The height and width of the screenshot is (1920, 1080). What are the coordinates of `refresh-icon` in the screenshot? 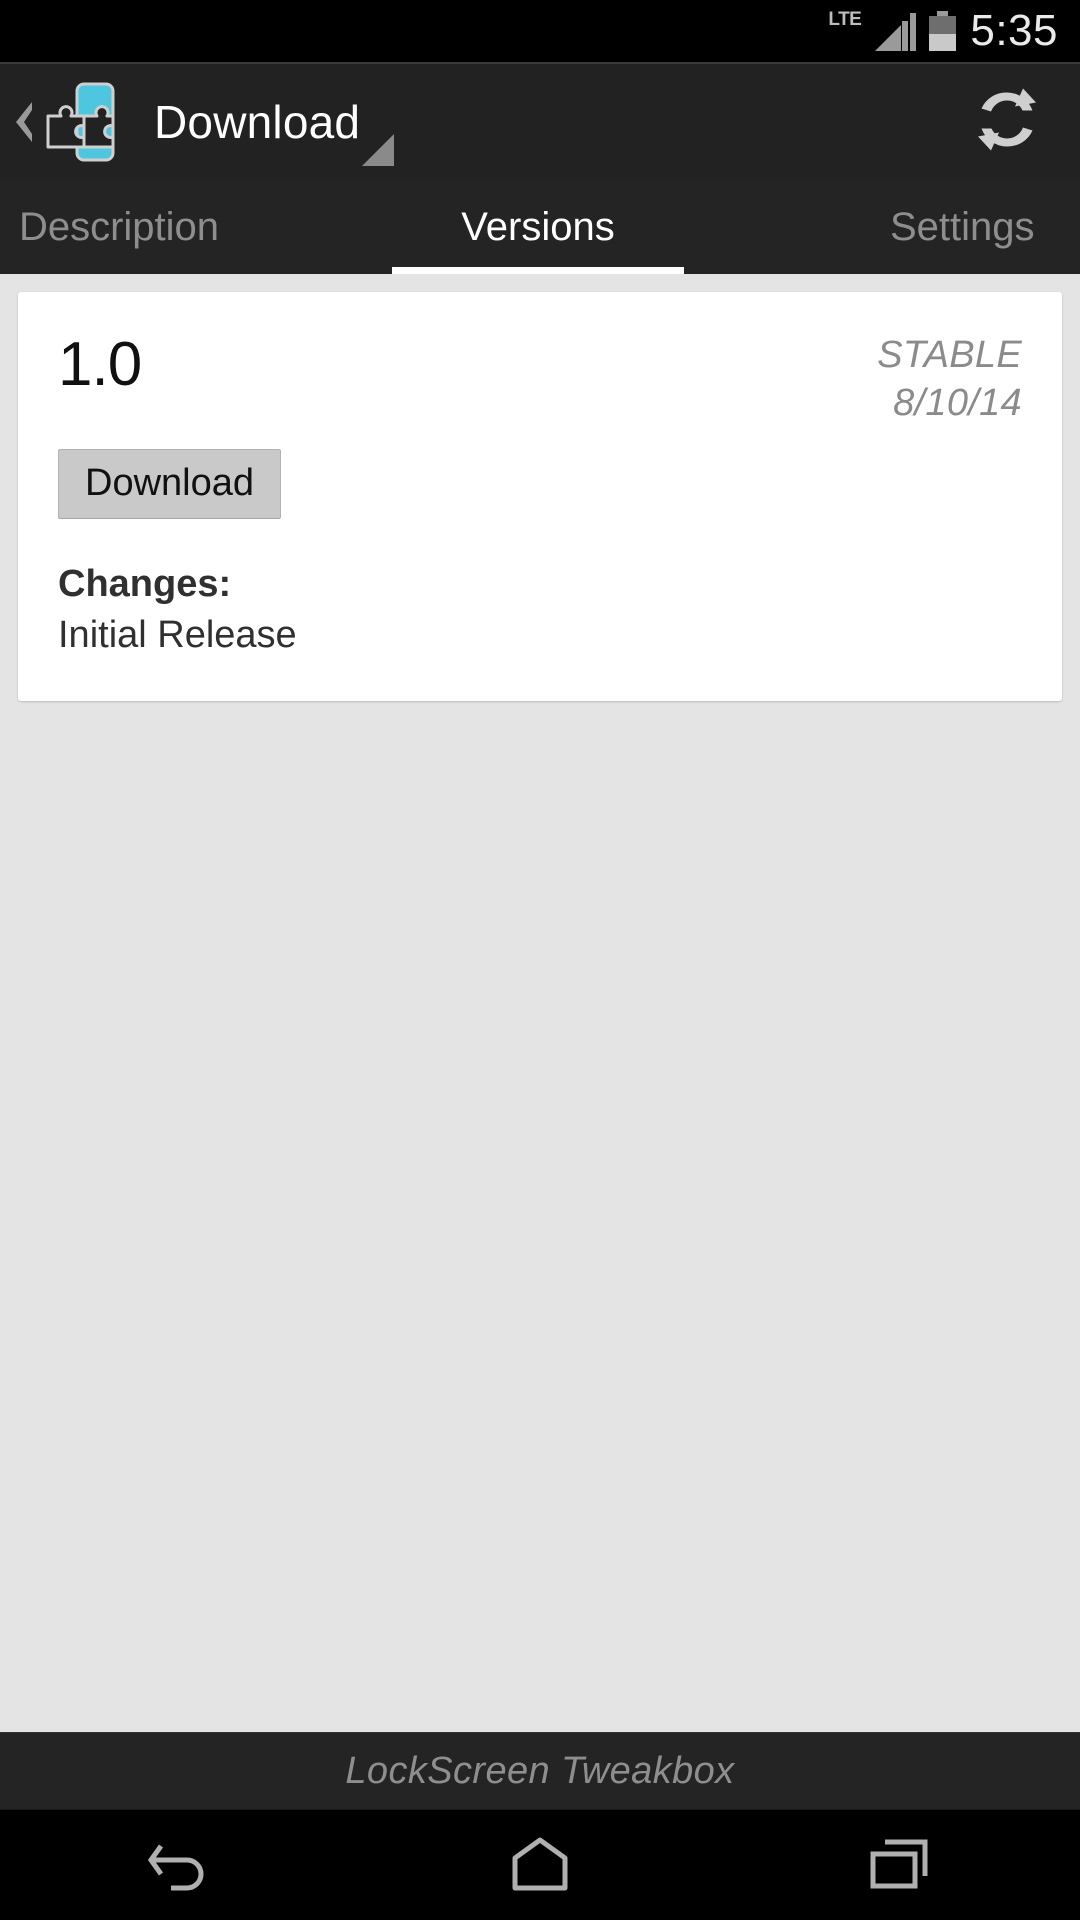 It's located at (1007, 119).